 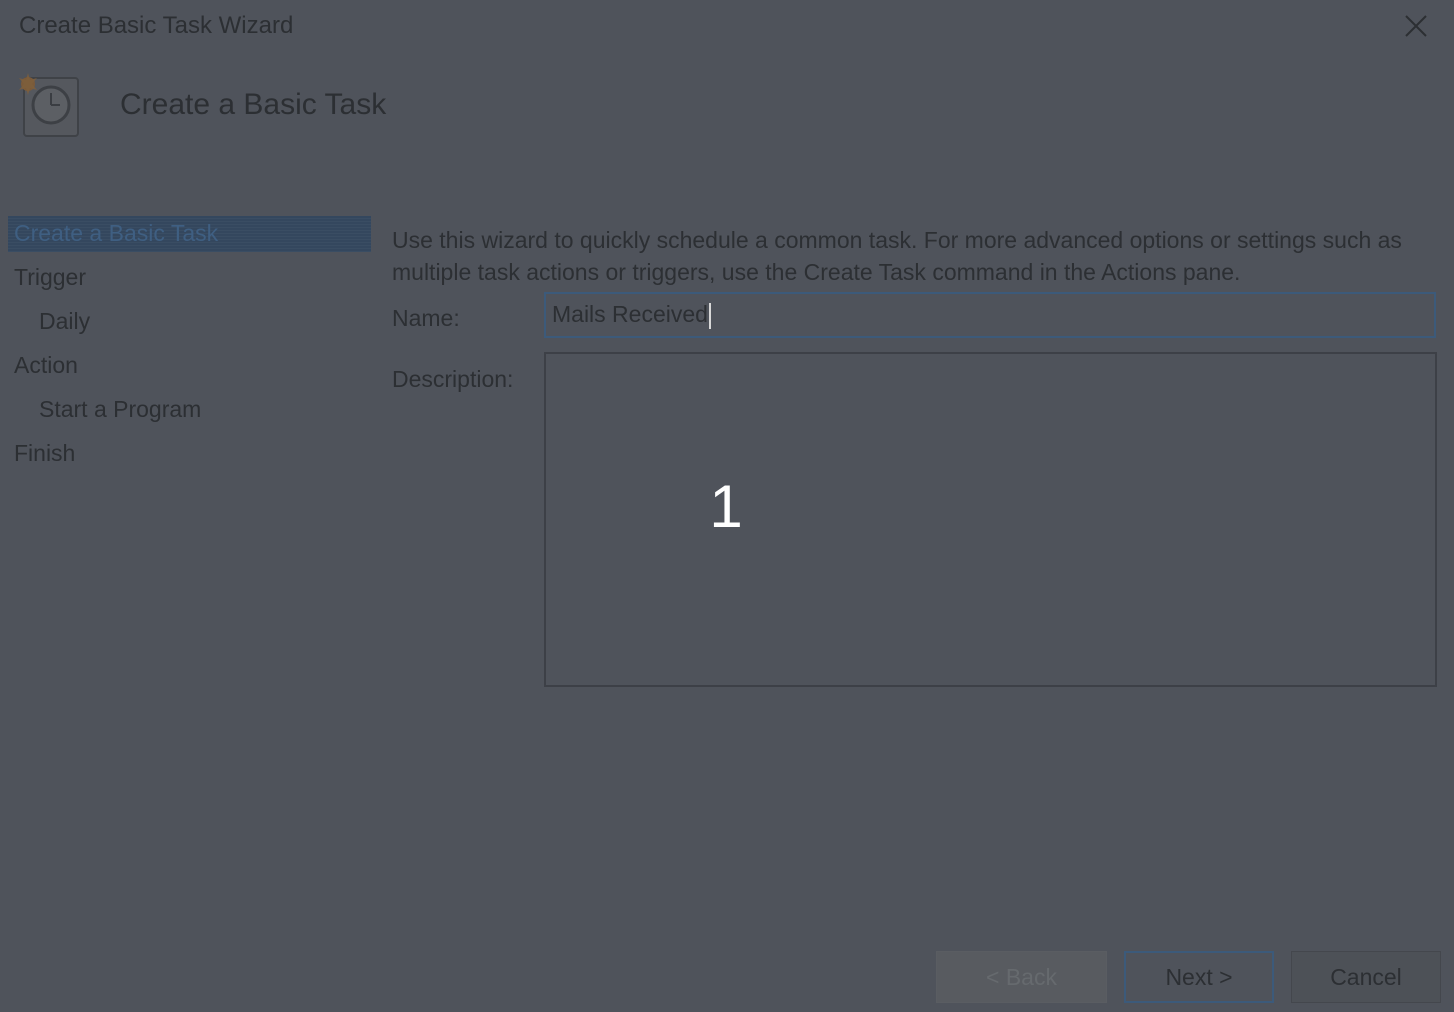 What do you see at coordinates (1199, 977) in the screenshot?
I see `next-button: Next >` at bounding box center [1199, 977].